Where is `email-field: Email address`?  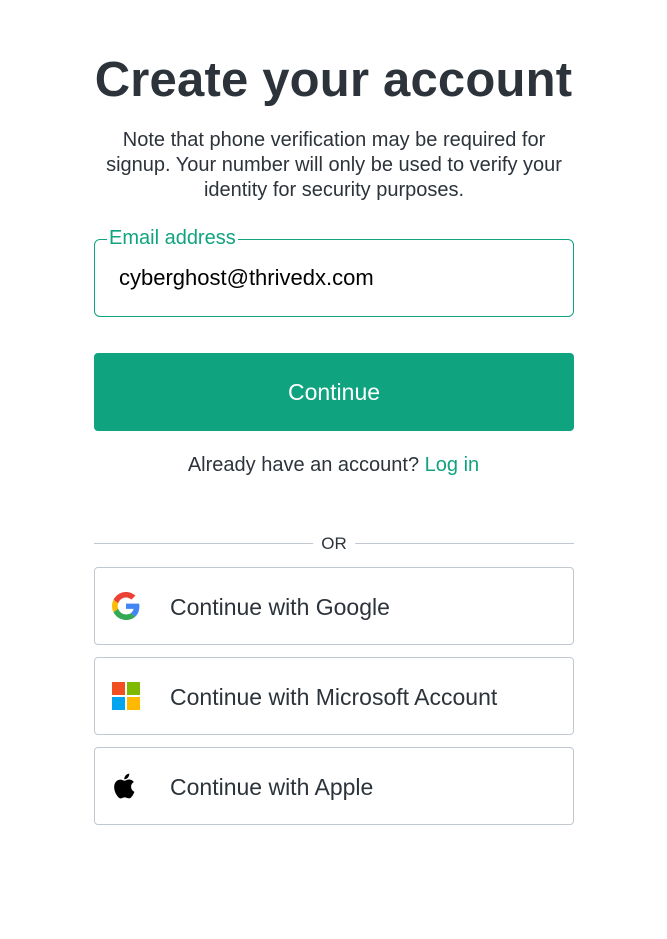
email-field: Email address is located at coordinates (334, 271).